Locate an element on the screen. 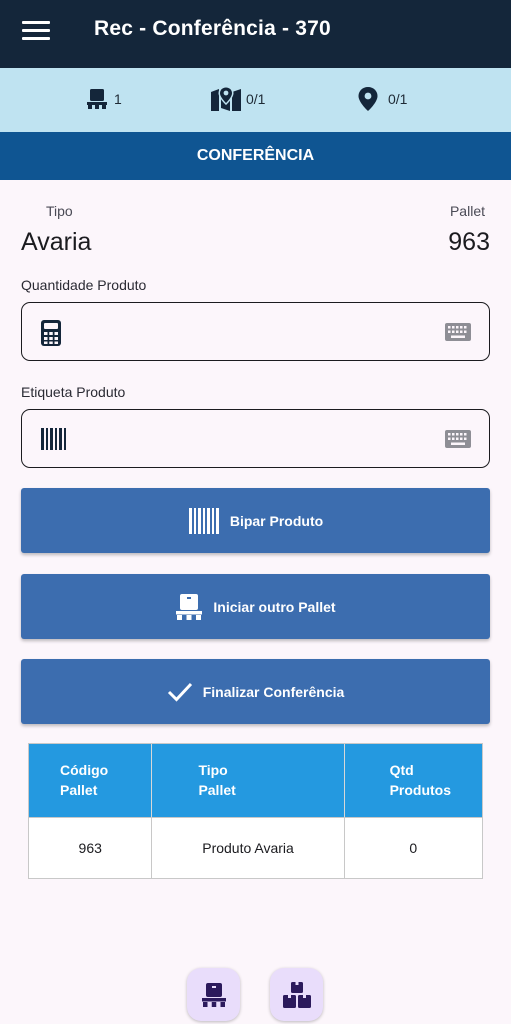  quantidade-field is located at coordinates (255, 331).